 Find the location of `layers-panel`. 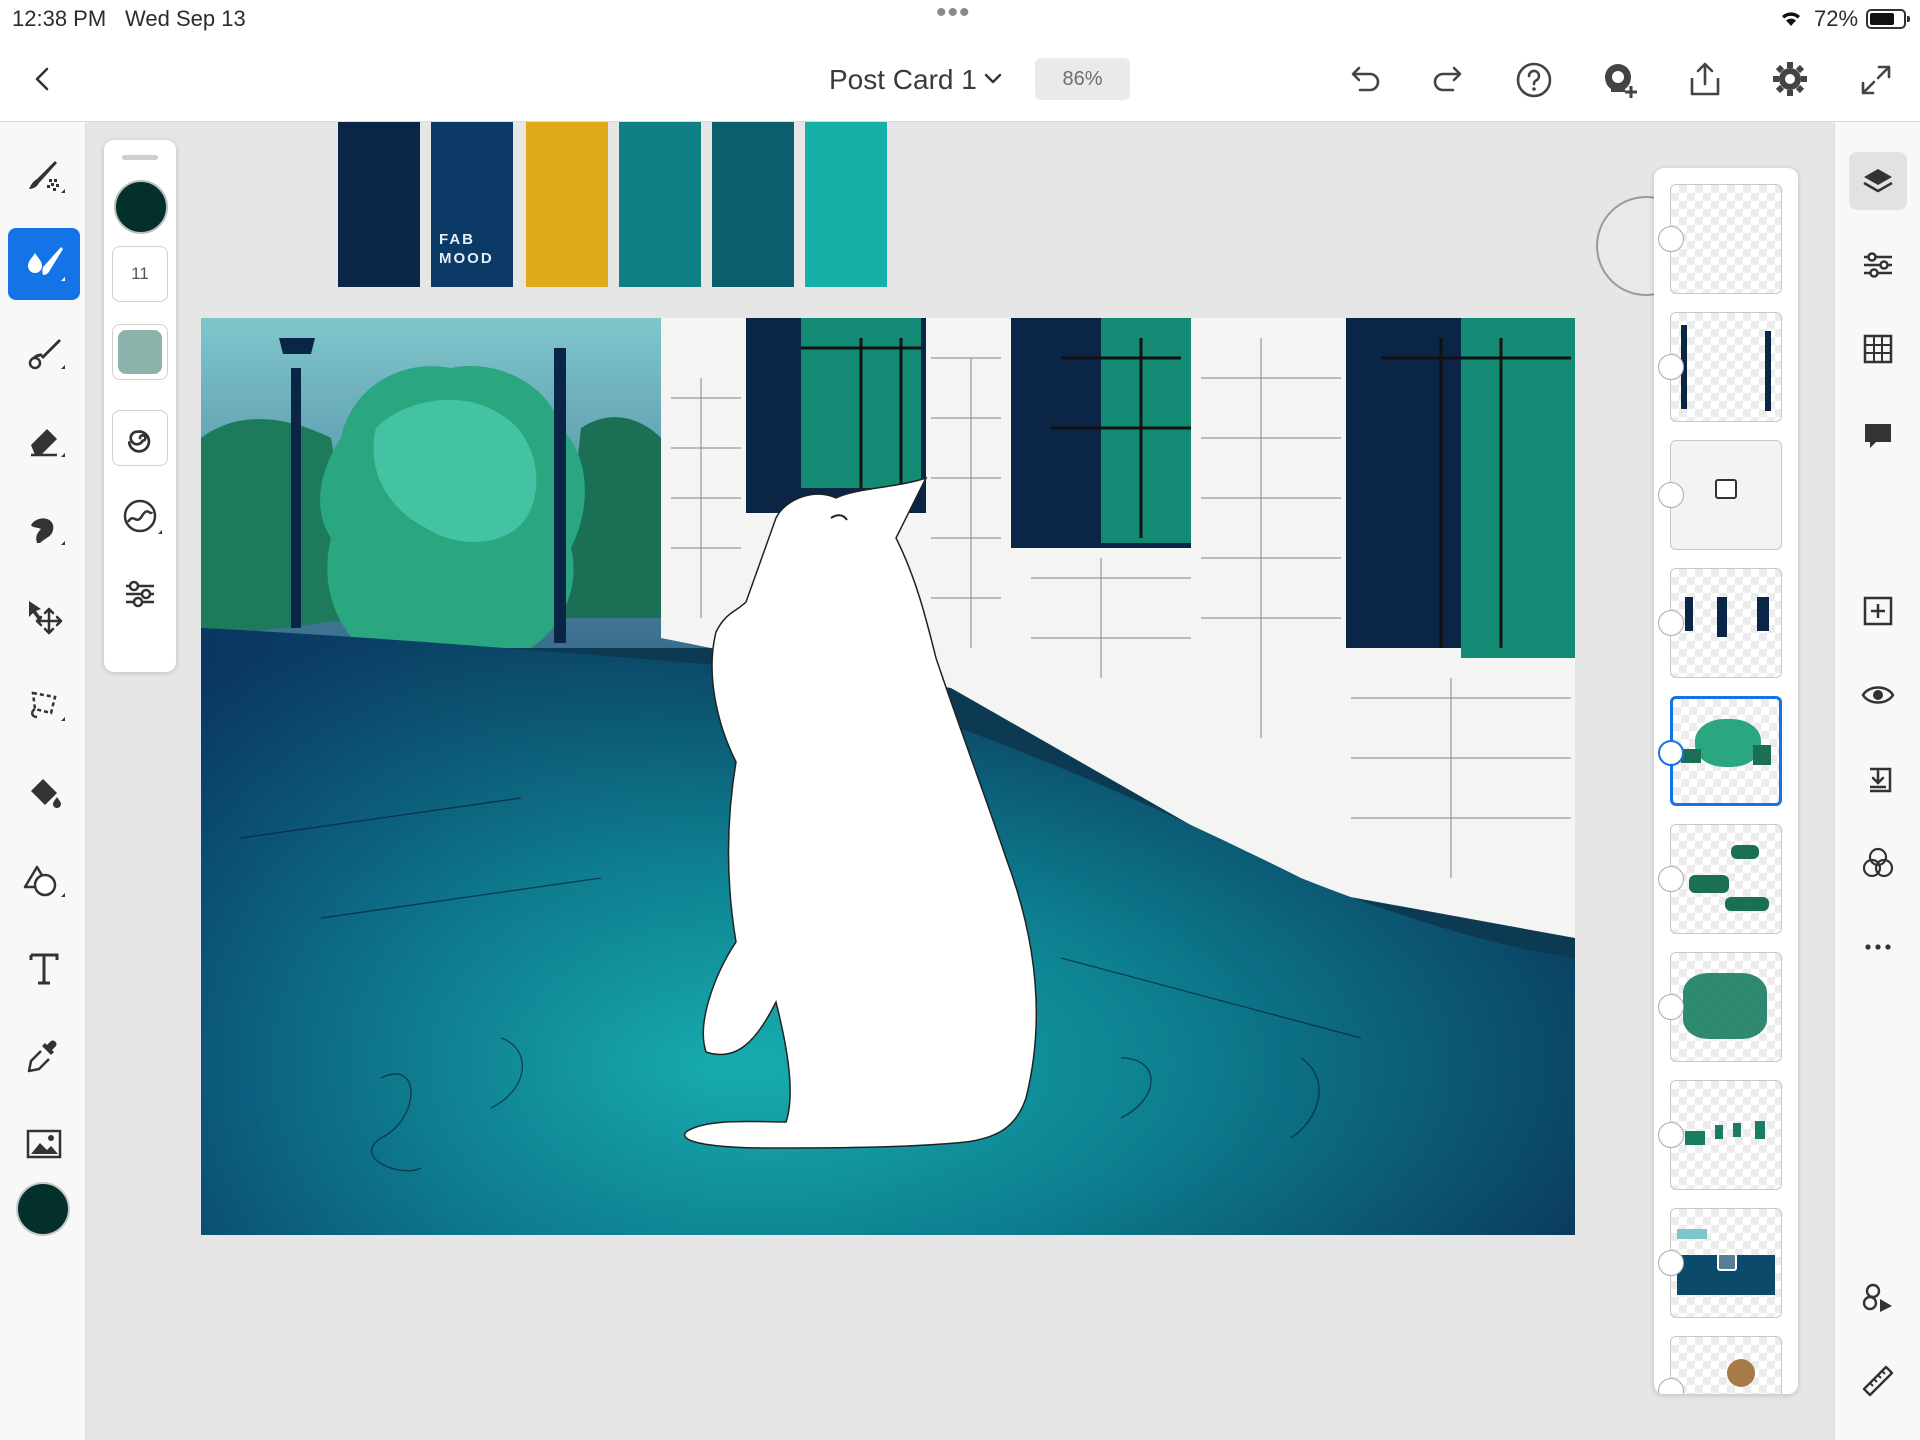

layers-panel is located at coordinates (1726, 781).